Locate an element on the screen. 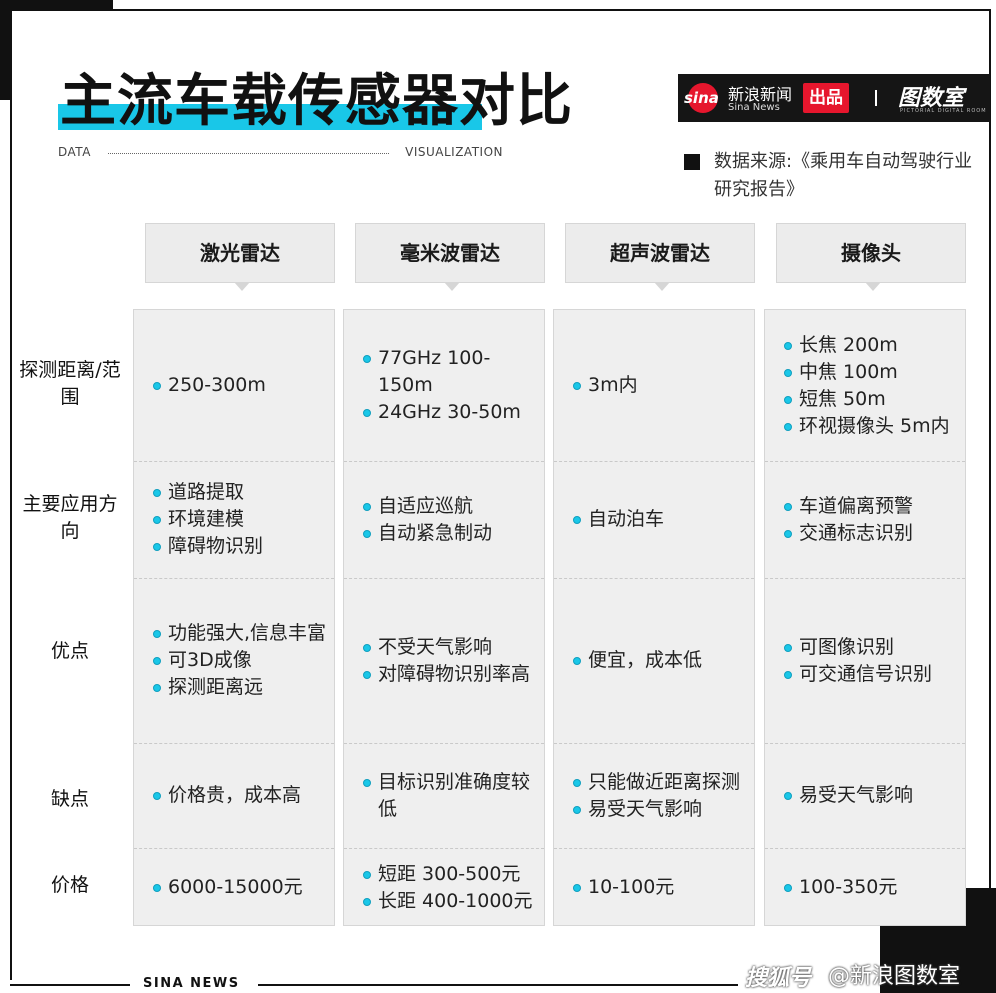 This screenshot has width=996, height=993. list-item: 77GHz 100-150m is located at coordinates (451, 372).